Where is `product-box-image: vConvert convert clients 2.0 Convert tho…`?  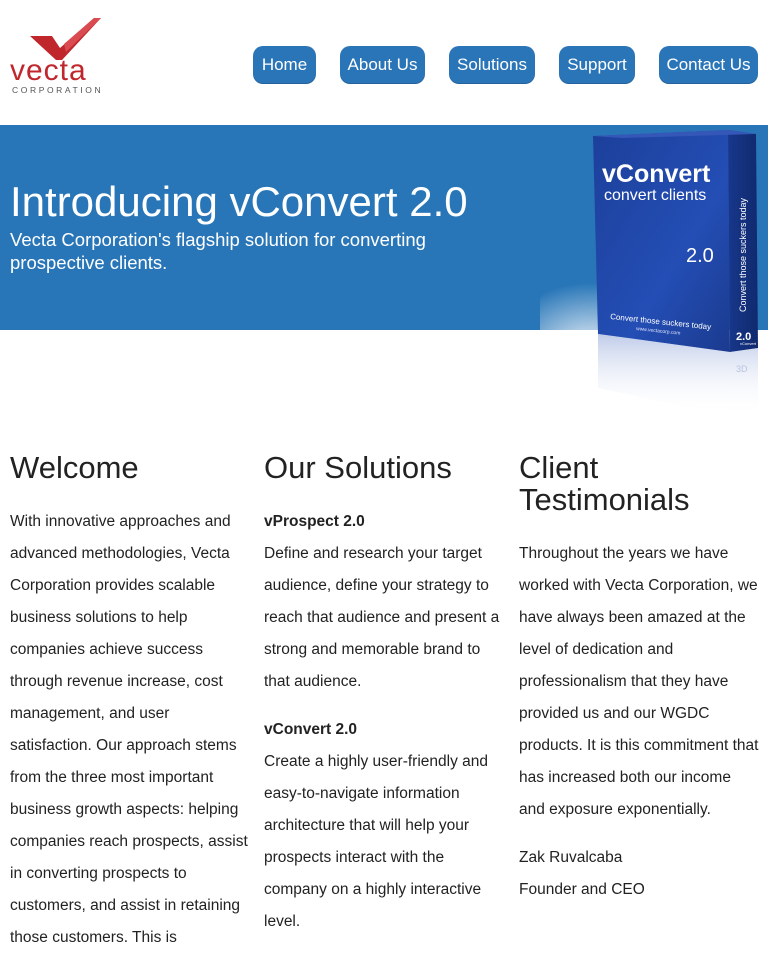
product-box-image: vConvert convert clients 2.0 Convert tho… is located at coordinates (646, 276).